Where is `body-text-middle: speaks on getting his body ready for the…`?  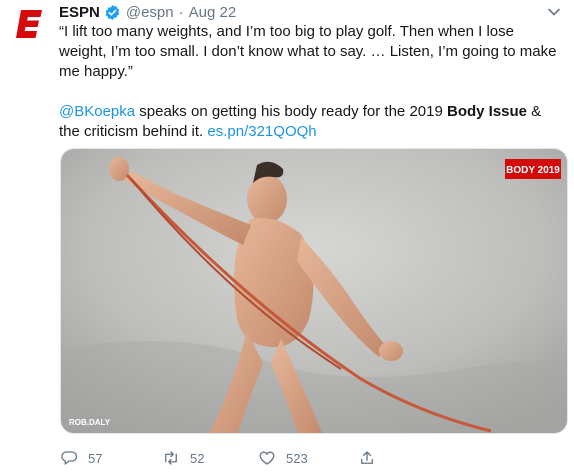 body-text-middle: speaks on getting his body ready for the… is located at coordinates (291, 111).